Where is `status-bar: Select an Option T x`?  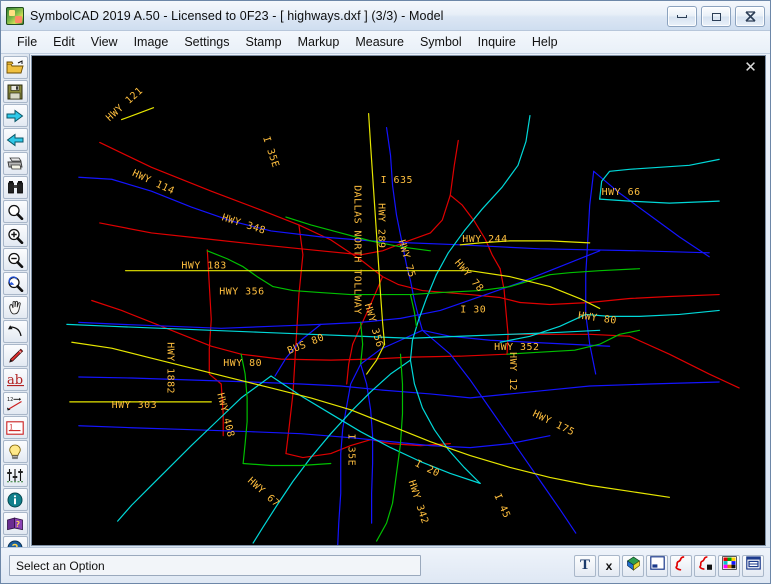 status-bar: Select an Option T x is located at coordinates (385, 565).